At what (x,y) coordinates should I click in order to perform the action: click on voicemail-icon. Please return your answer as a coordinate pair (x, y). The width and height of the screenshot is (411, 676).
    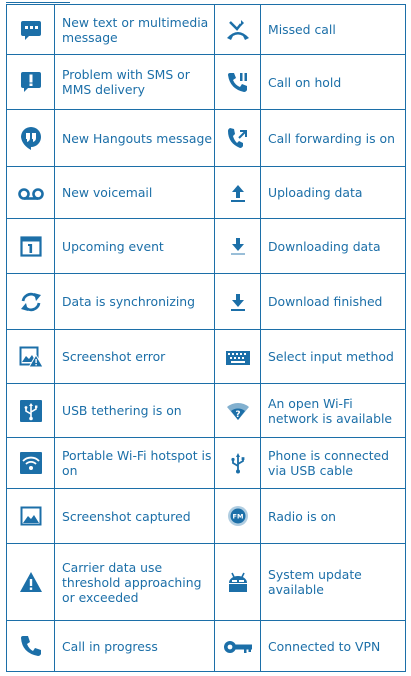
    Looking at the image, I should click on (30, 194).